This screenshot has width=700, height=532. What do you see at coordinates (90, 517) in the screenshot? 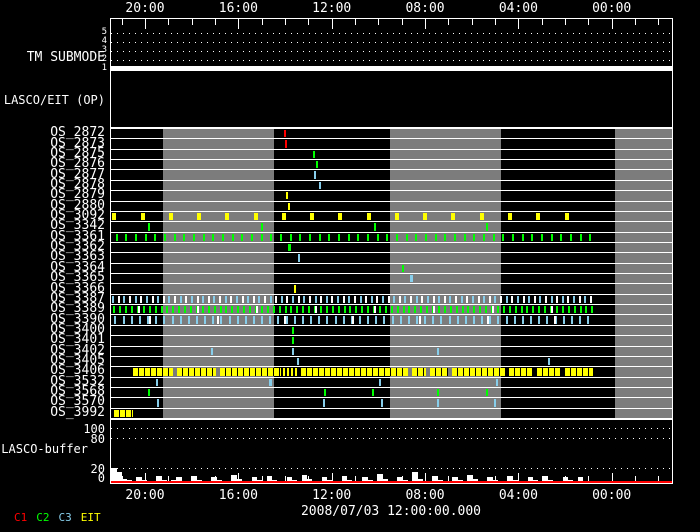
I see `legend-item-eit: EIT` at bounding box center [90, 517].